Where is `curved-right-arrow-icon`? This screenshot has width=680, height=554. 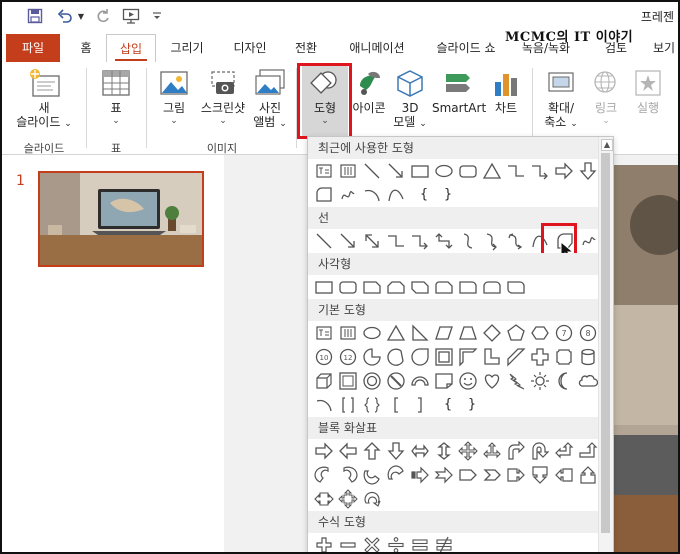 curved-right-arrow-icon is located at coordinates (324, 475).